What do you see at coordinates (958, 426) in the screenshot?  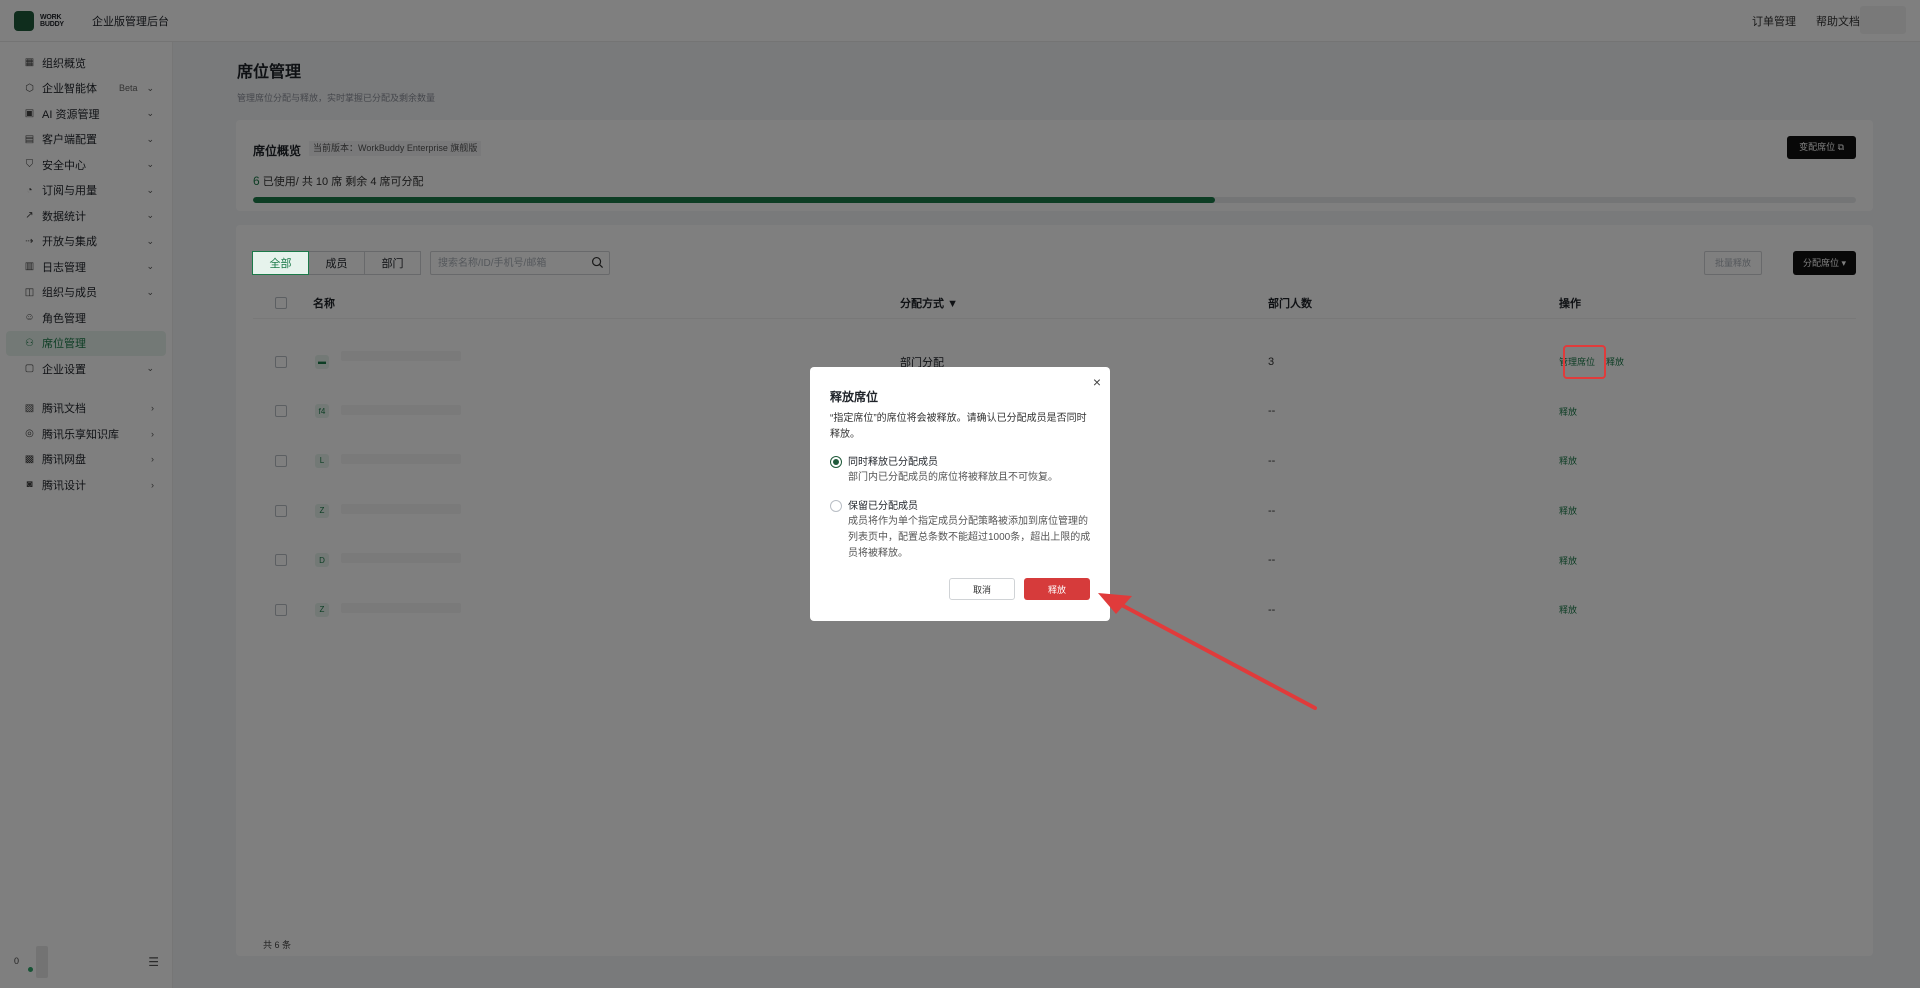 I see `dialog-description: “指定席位”的席位将会被释放。请确认已分配成员是否同时释放。` at bounding box center [958, 426].